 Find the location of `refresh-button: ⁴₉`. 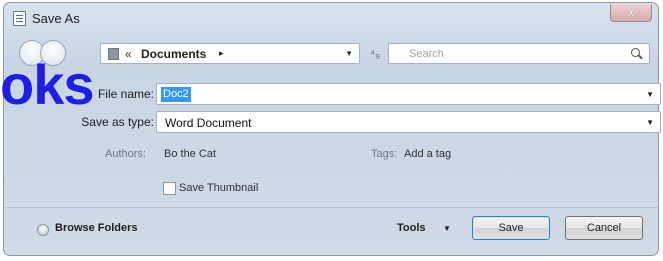

refresh-button: ⁴₉ is located at coordinates (375, 54).